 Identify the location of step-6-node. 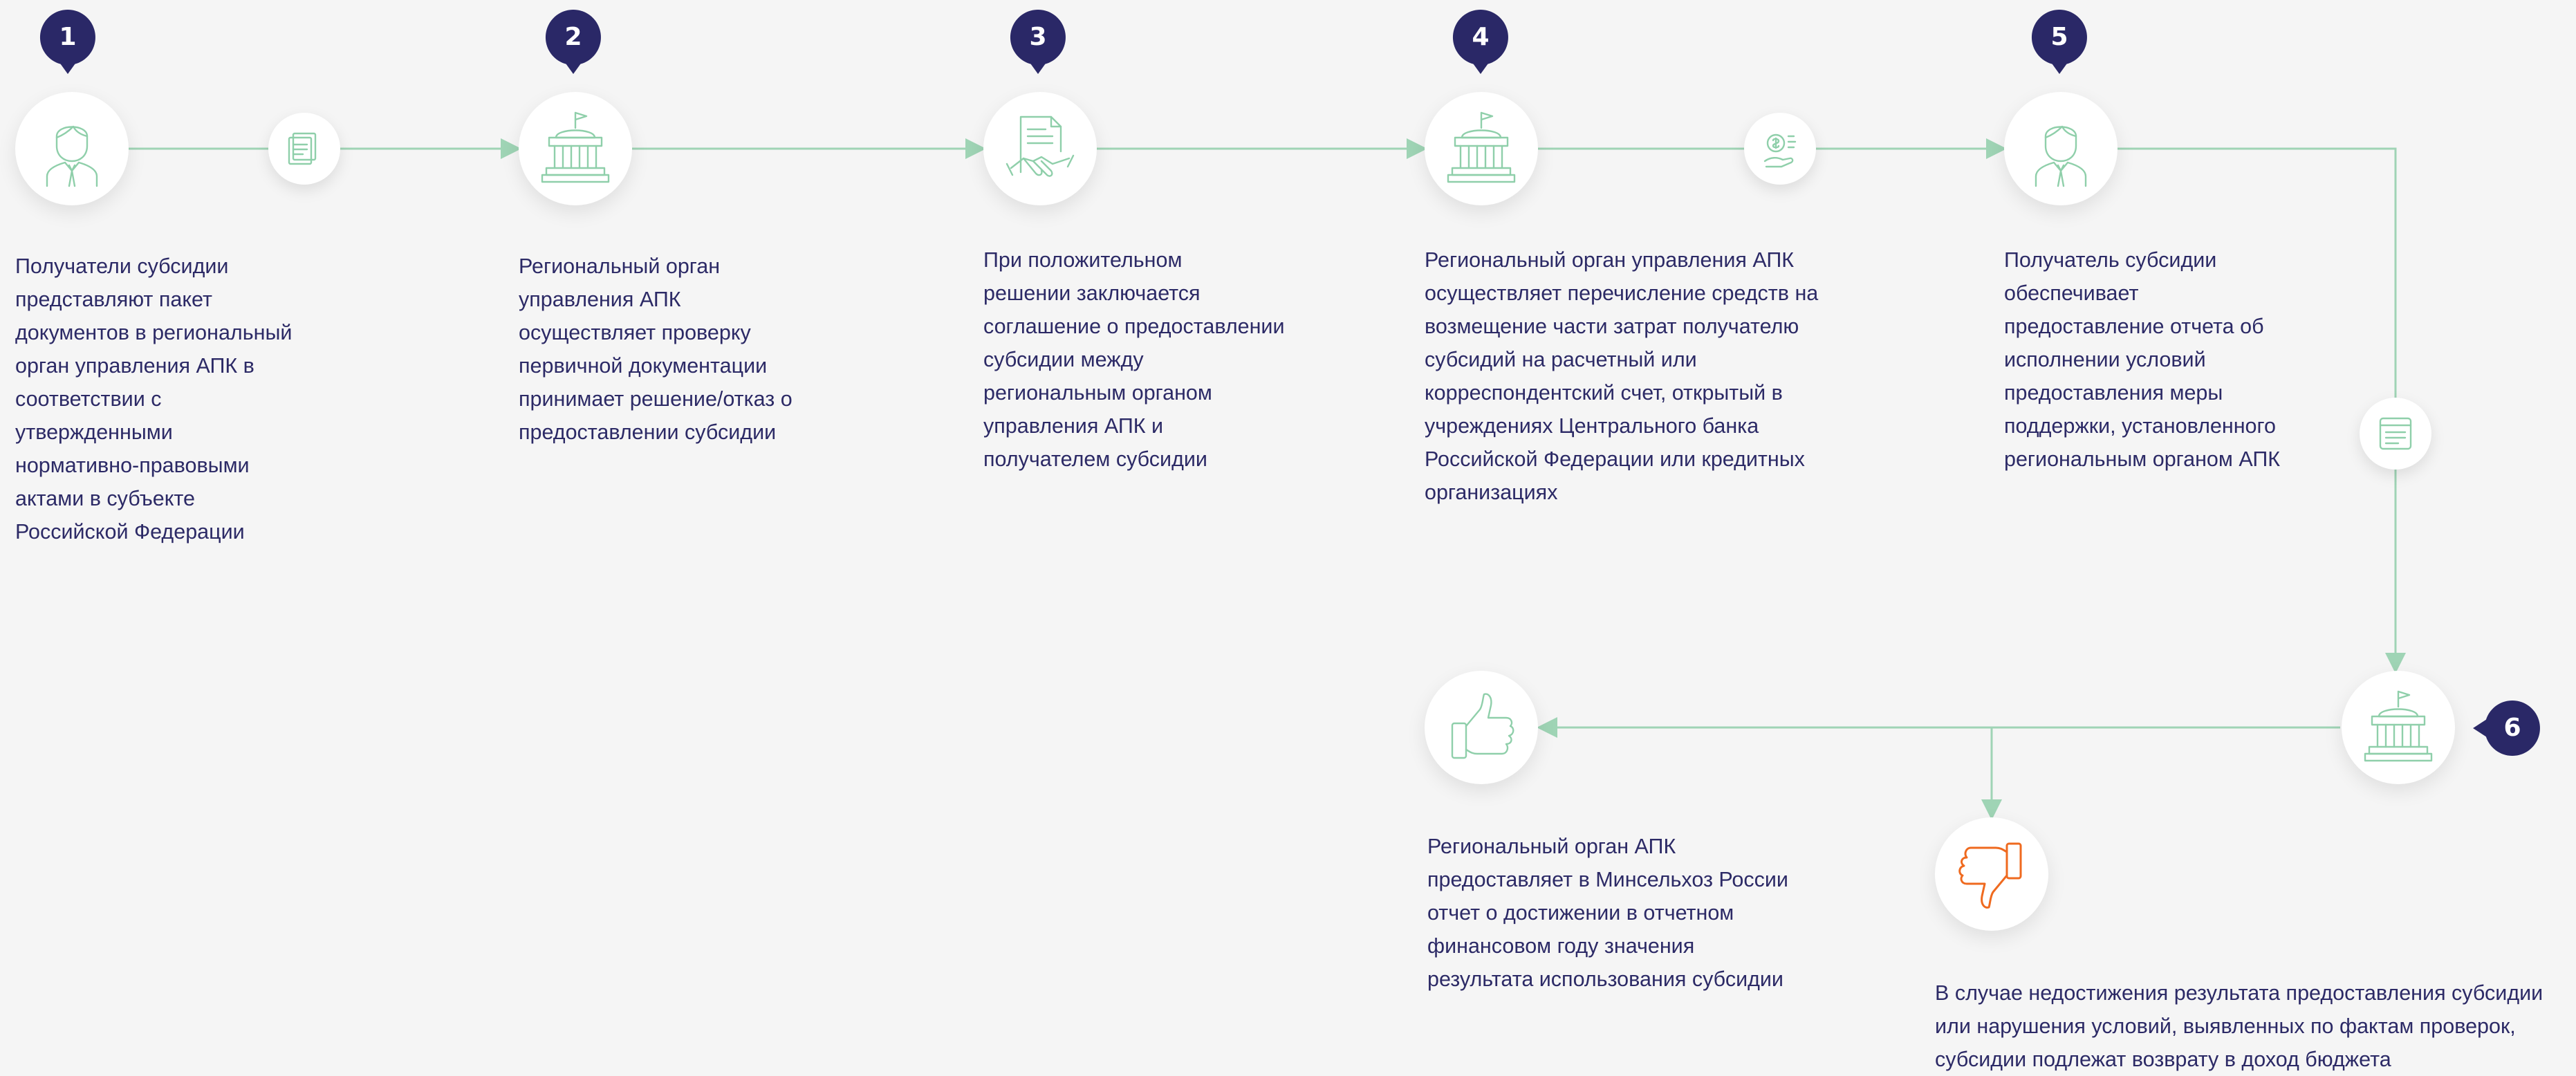
(2398, 727).